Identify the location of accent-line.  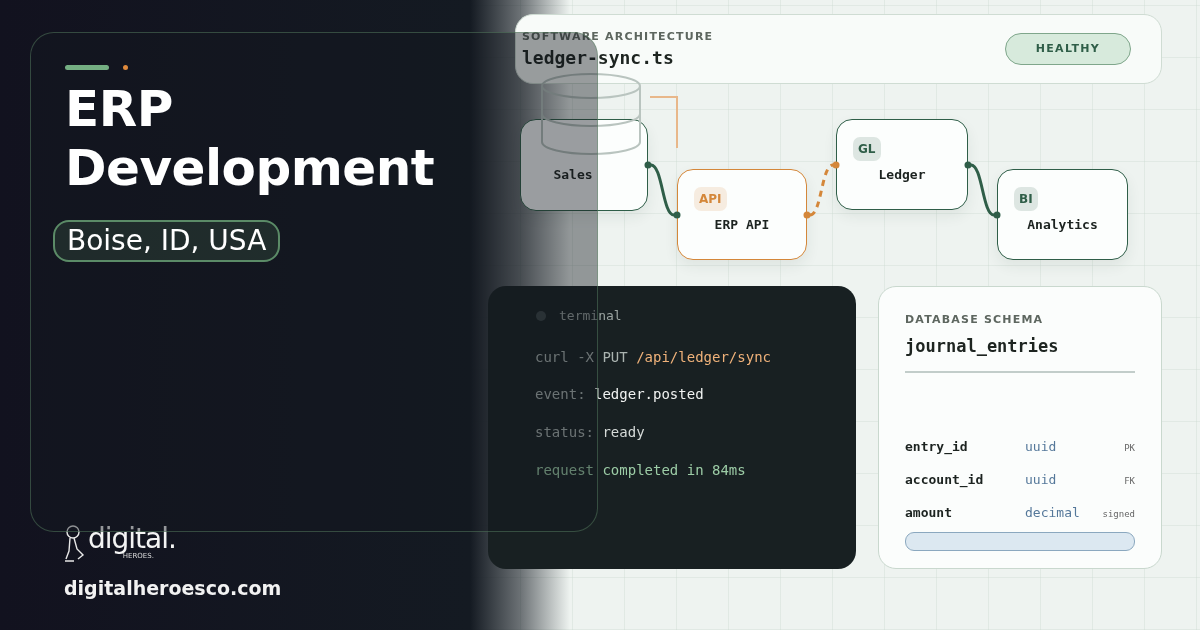
(87, 67).